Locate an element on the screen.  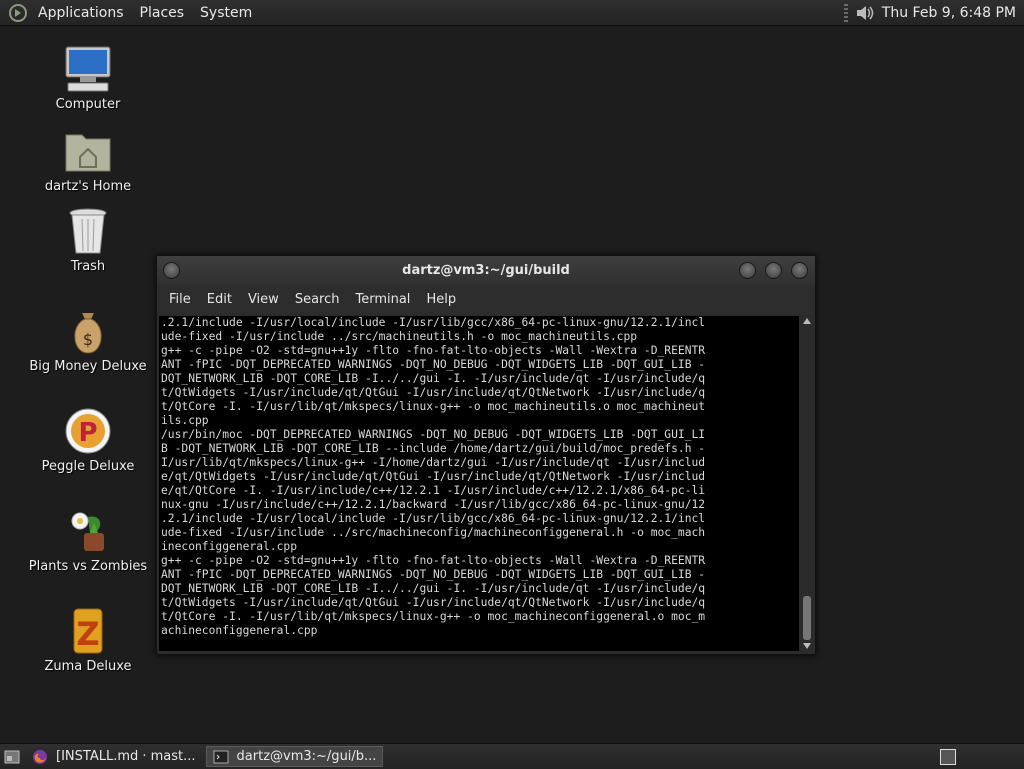
menu-terminal: Terminal is located at coordinates (382, 299).